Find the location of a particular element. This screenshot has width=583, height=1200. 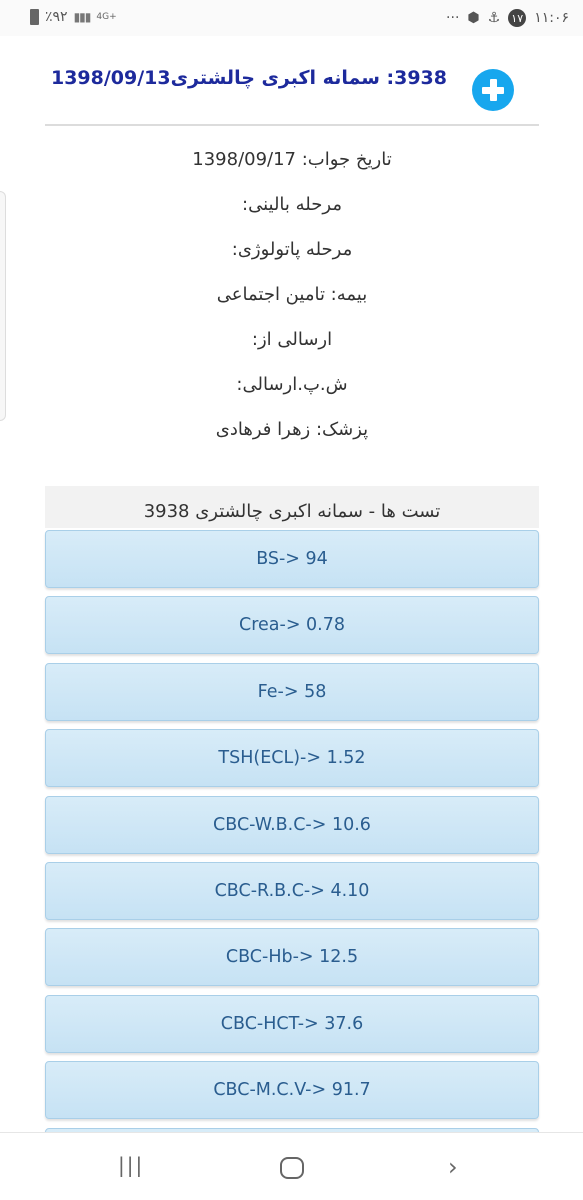

test-item: CBC-HCT-> 37.6 is located at coordinates (292, 1023).